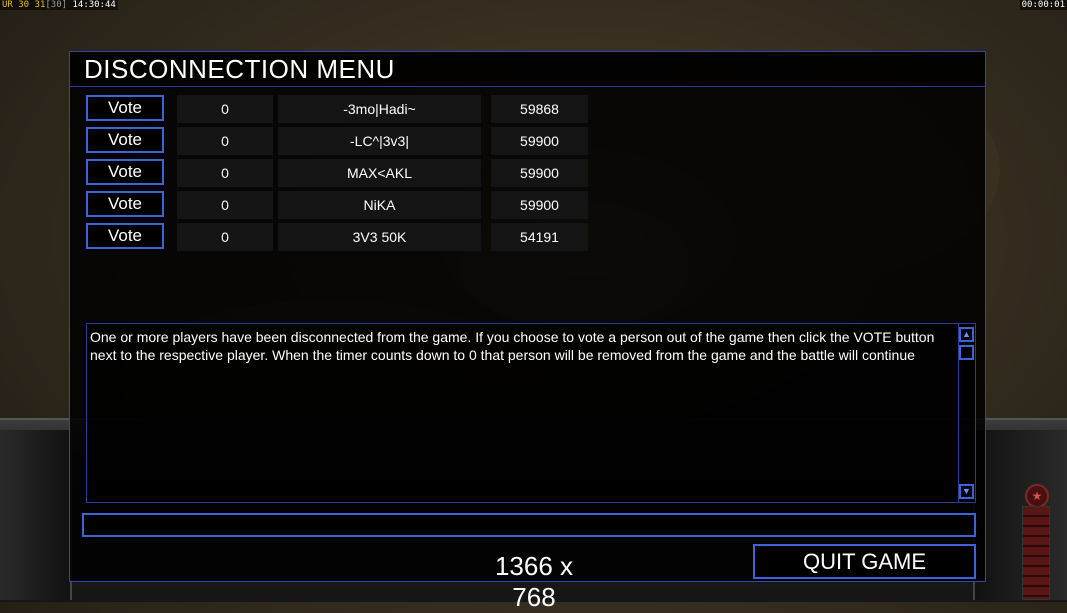 Image resolution: width=1067 pixels, height=613 pixels. I want to click on player-name: 3V3 50K, so click(379, 237).